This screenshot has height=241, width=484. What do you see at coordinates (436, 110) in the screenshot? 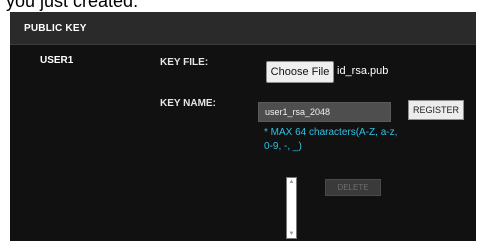
I see `register-button: REGISTER` at bounding box center [436, 110].